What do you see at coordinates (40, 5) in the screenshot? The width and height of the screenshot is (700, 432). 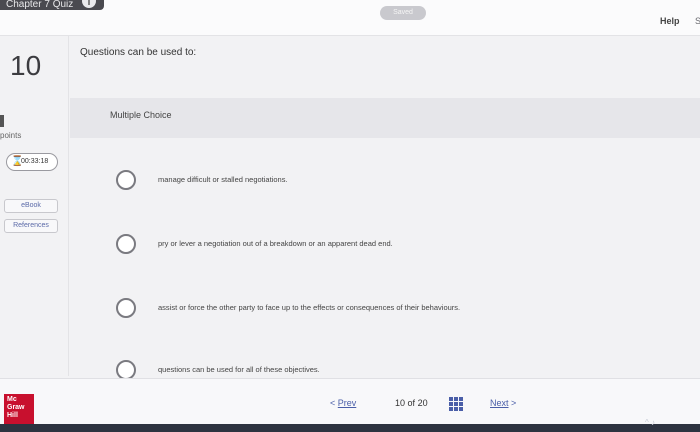 I see `quiz-title: Chapter 7 Quiz` at bounding box center [40, 5].